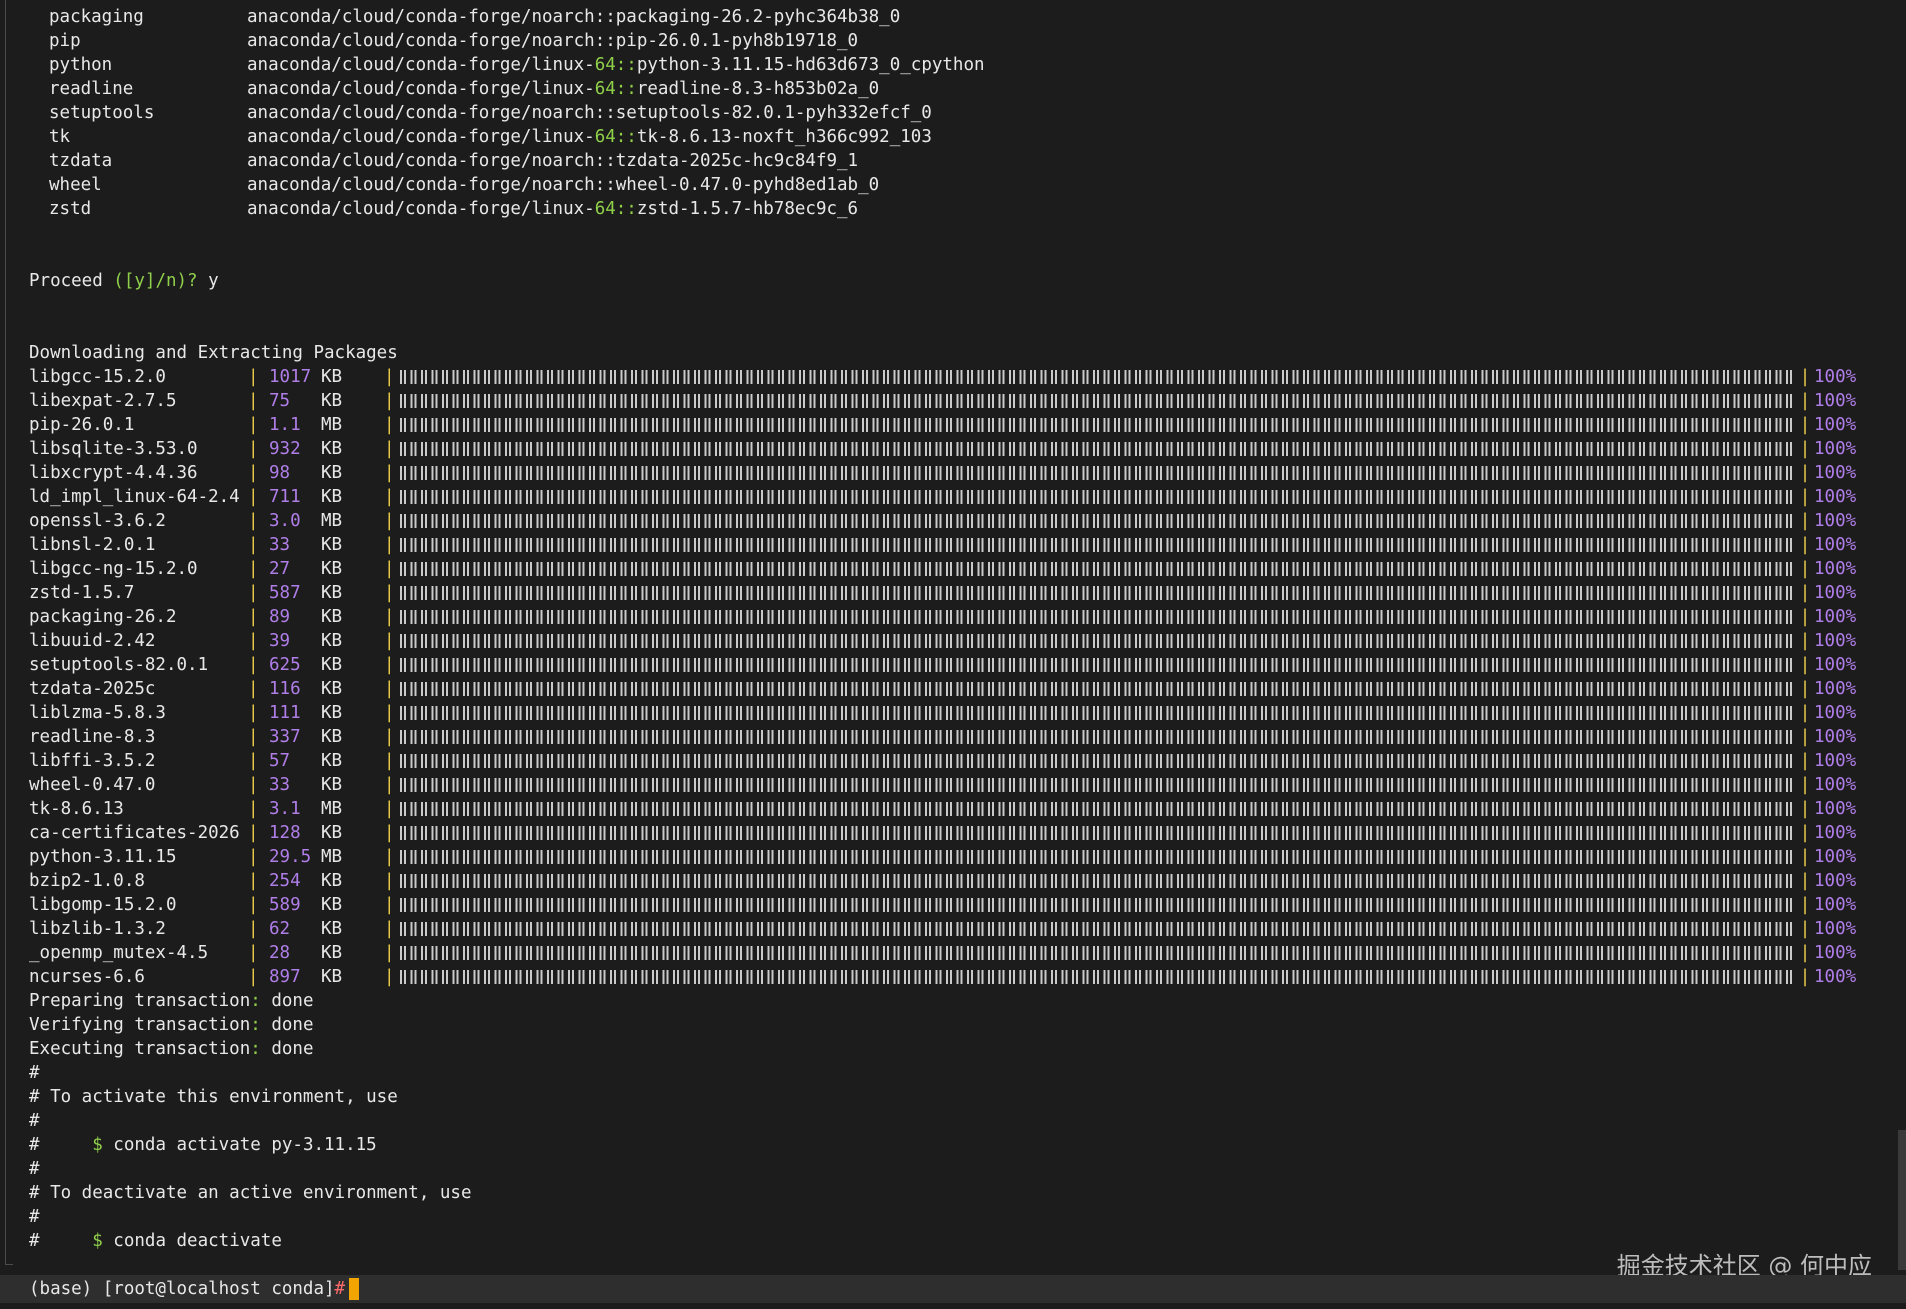  I want to click on download-package-name: openssl-3.6.2, so click(97, 521).